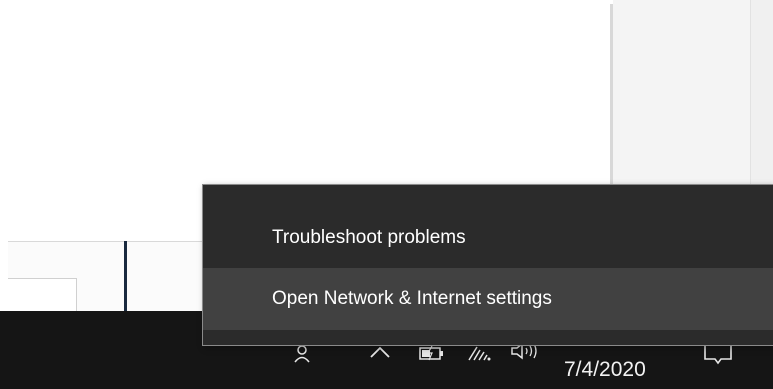 This screenshot has height=389, width=773. I want to click on notification-icon, so click(718, 354).